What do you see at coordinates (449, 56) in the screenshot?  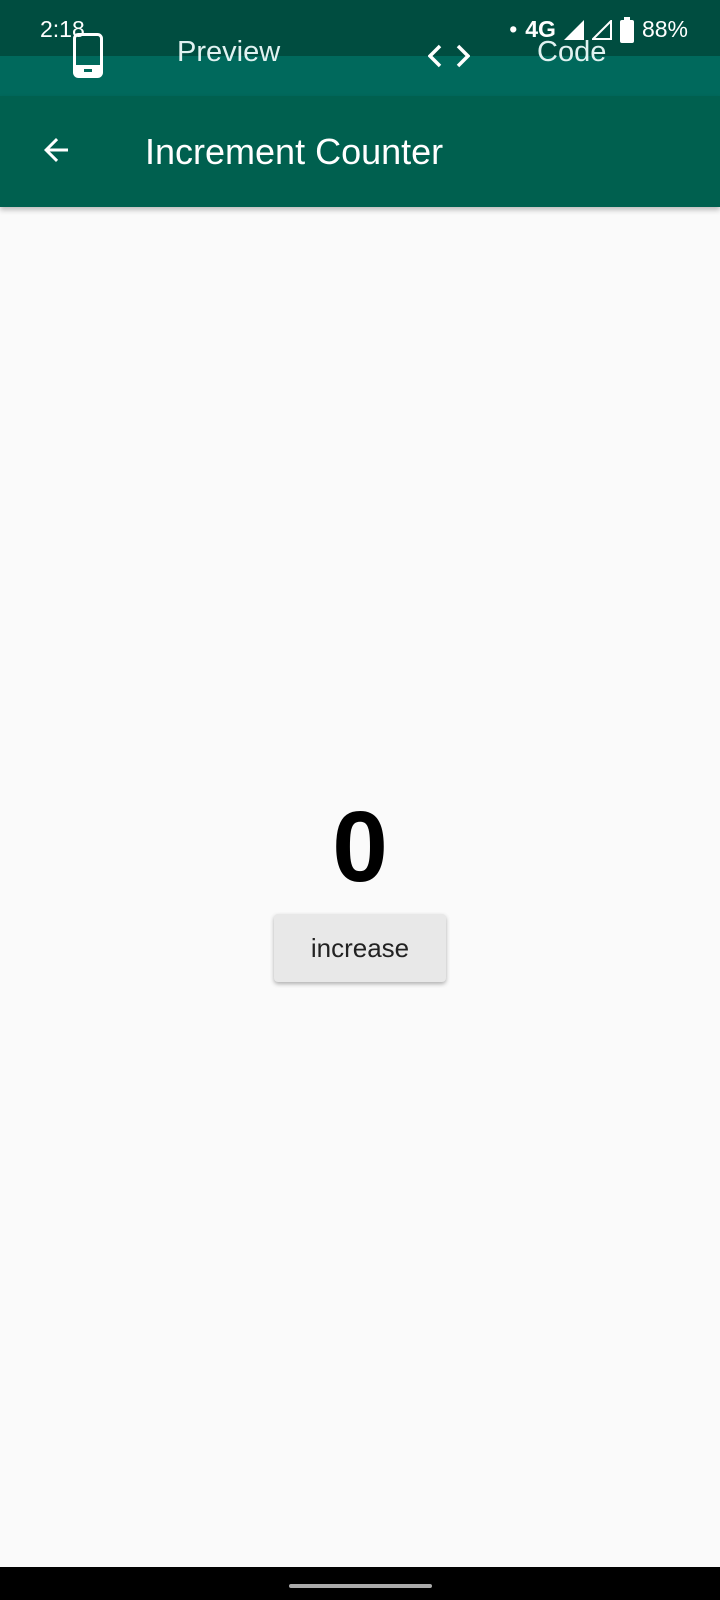 I see `code-icon` at bounding box center [449, 56].